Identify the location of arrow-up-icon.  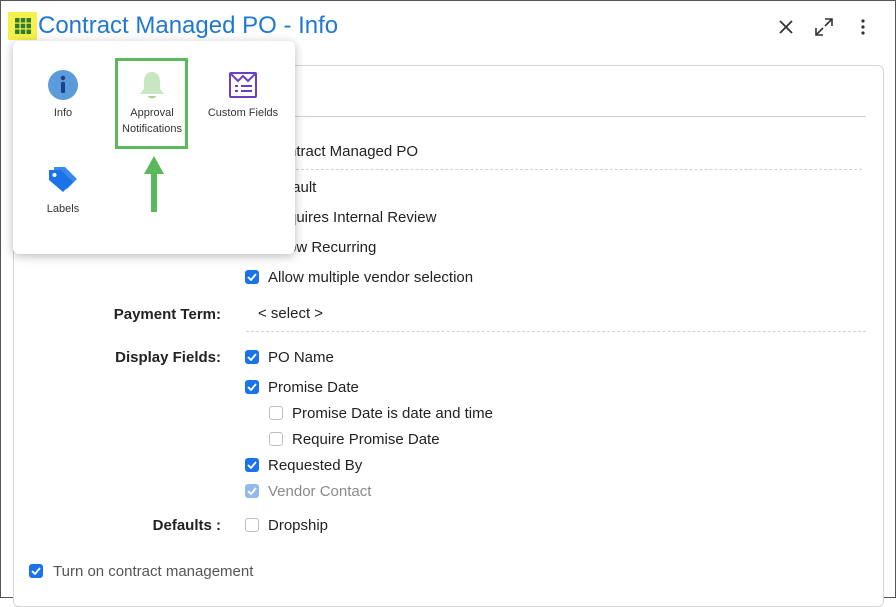
(154, 184).